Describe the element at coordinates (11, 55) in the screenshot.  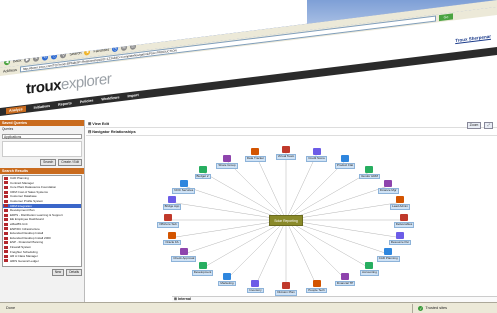
I see `menu-file: File` at that location.